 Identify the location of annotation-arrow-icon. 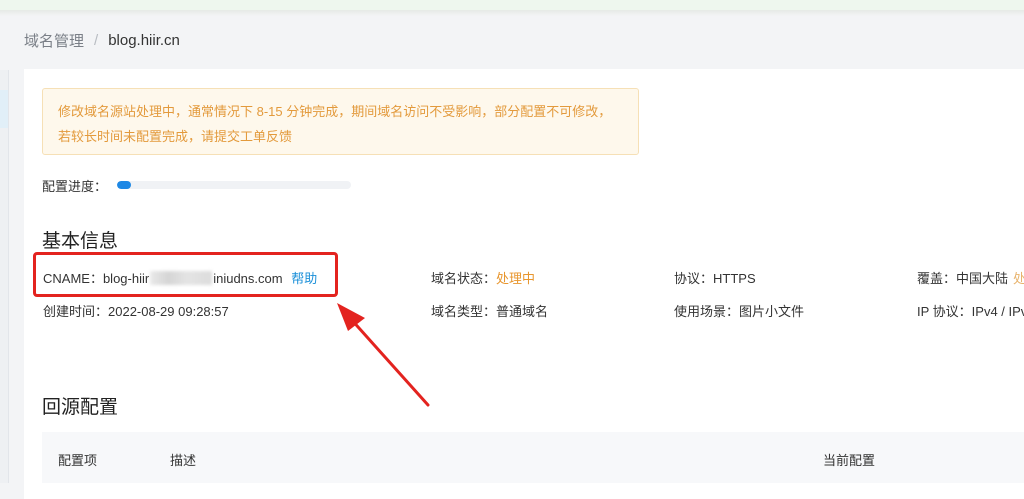
(383, 355).